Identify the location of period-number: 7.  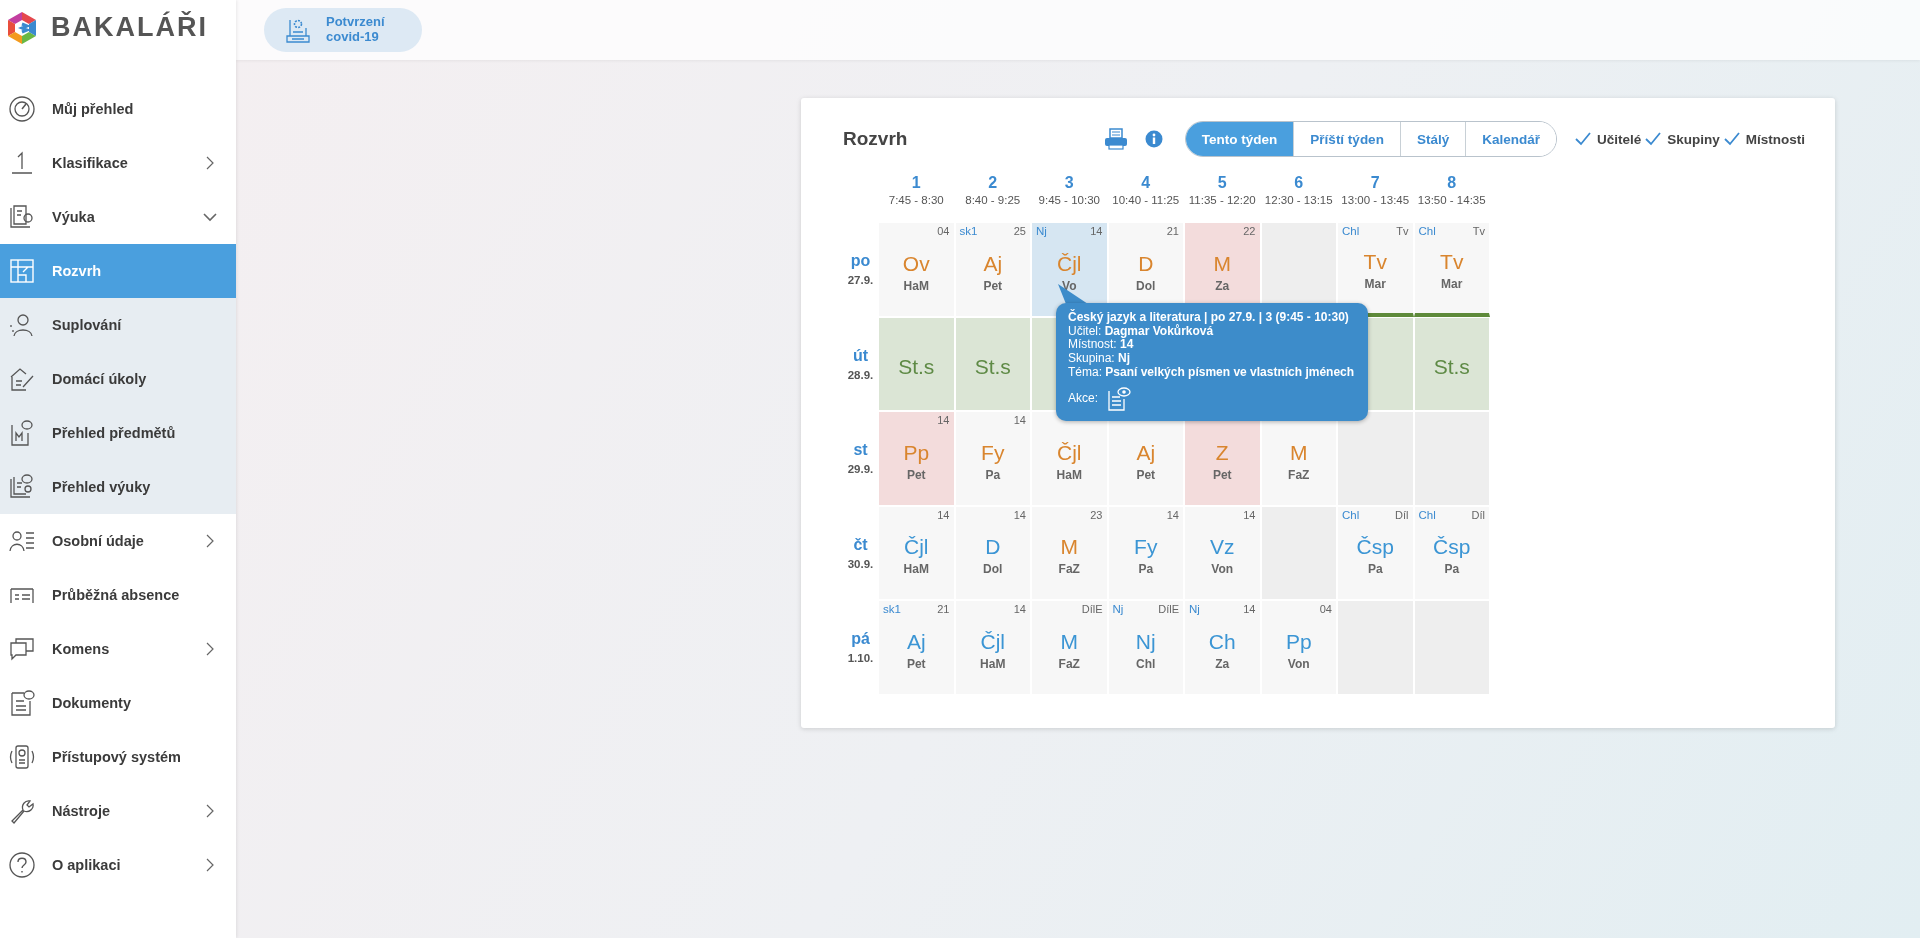
(1375, 183).